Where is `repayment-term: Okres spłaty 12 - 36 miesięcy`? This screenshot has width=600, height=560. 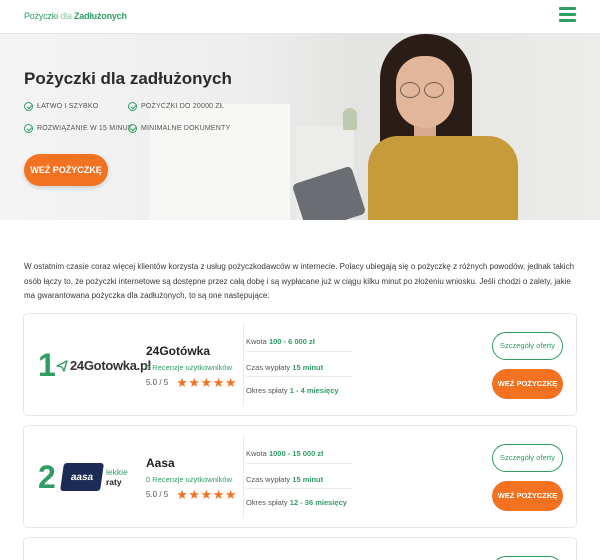 repayment-term: Okres spłaty 12 - 36 miesięcy is located at coordinates (296, 502).